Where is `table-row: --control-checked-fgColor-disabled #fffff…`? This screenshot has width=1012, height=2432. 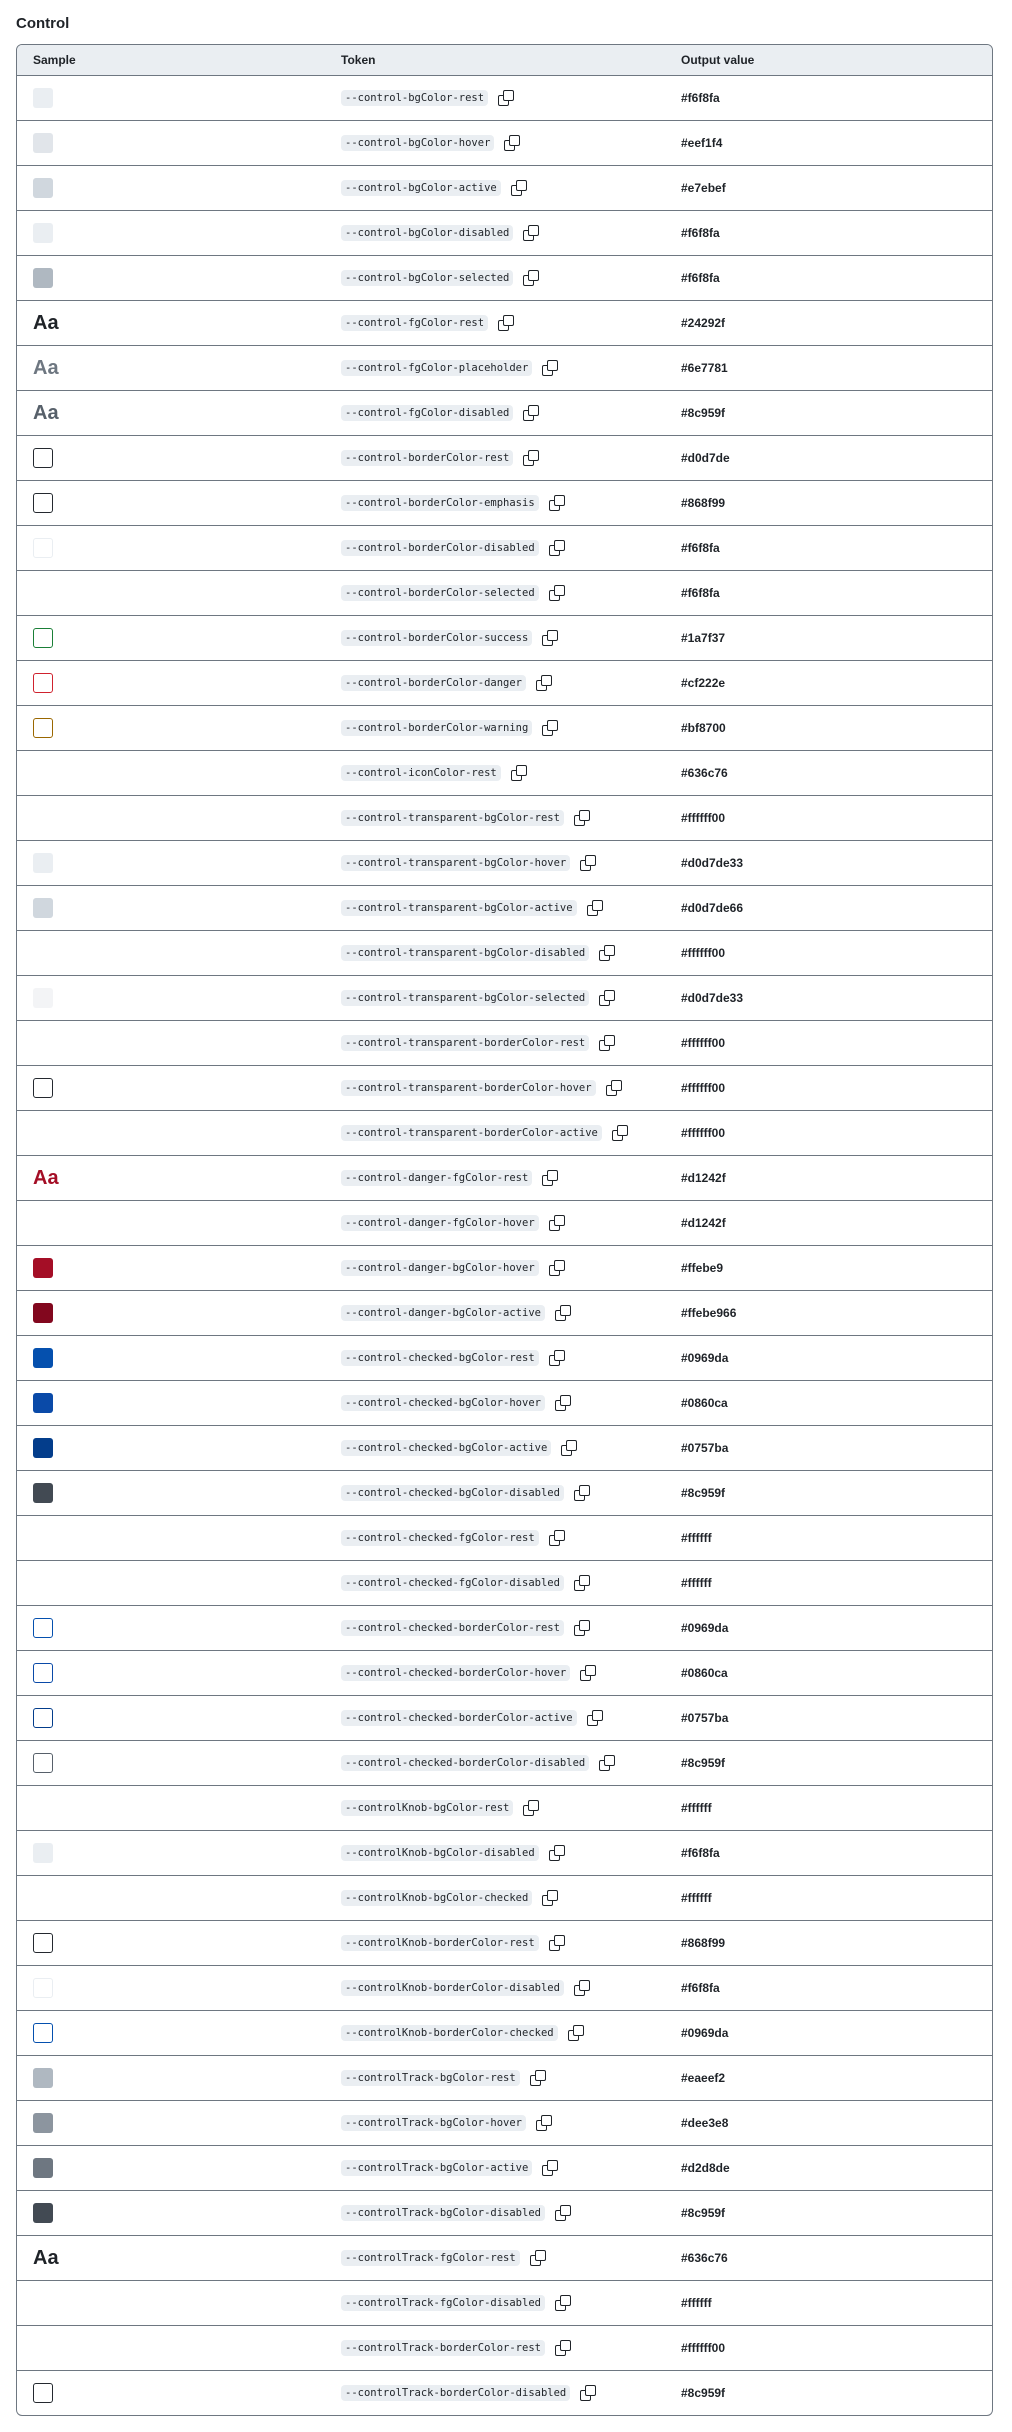 table-row: --control-checked-fgColor-disabled #fffff… is located at coordinates (504, 1583).